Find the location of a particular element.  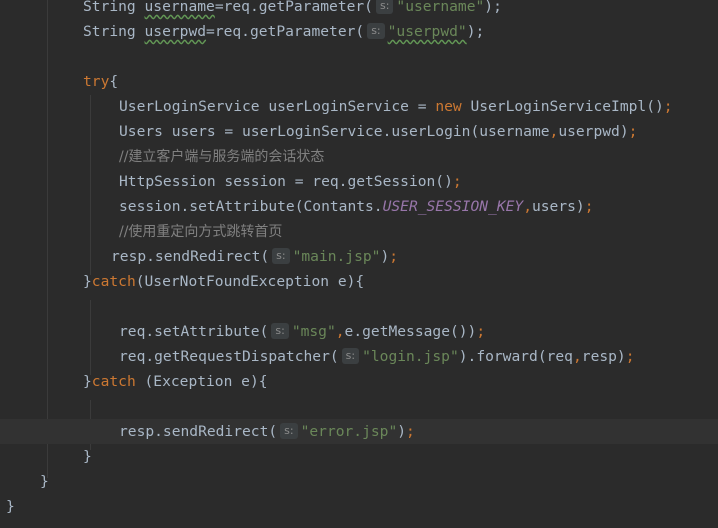

code-token: users) is located at coordinates (558, 206).